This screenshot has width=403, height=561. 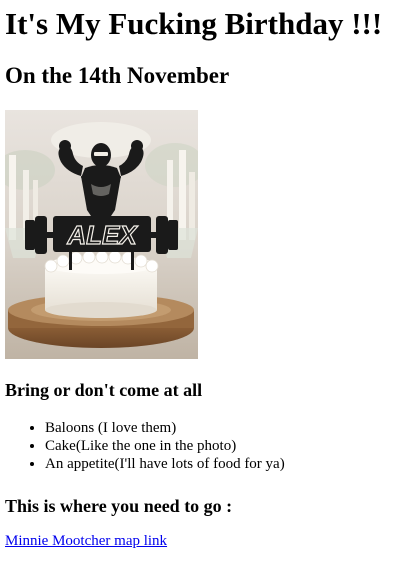 I want to click on date-heading: On the 14th November, so click(x=117, y=75).